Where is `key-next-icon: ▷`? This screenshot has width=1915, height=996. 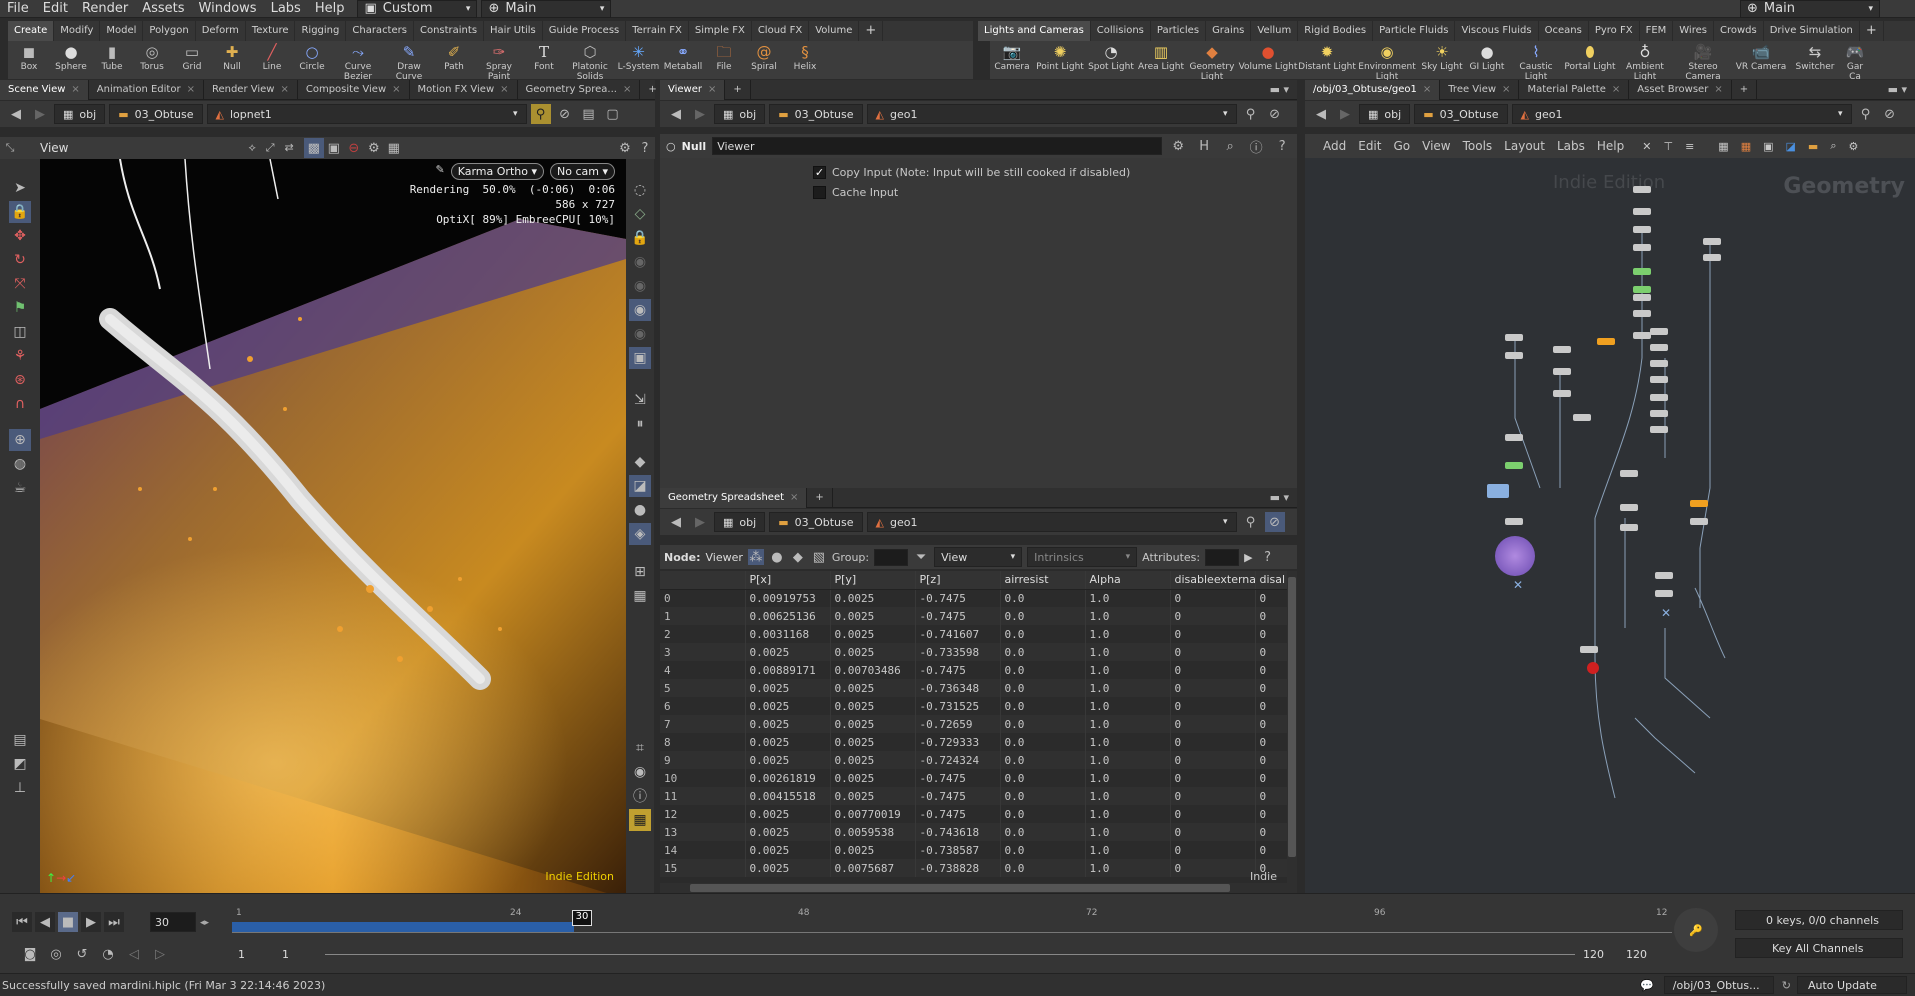
key-next-icon: ▷ is located at coordinates (160, 954).